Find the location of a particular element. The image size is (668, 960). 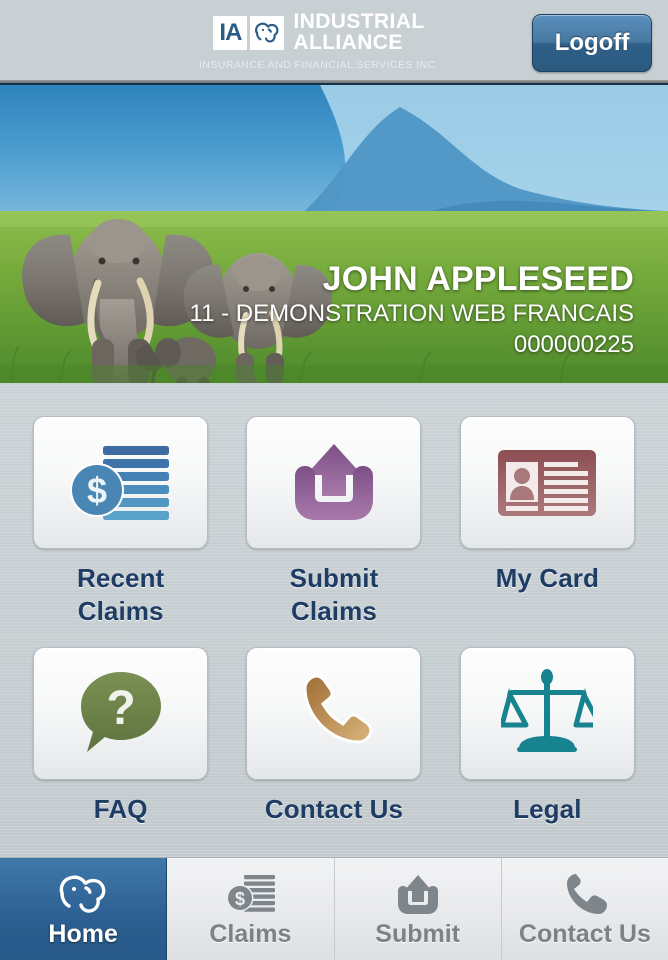

id-card-icon is located at coordinates (547, 482).